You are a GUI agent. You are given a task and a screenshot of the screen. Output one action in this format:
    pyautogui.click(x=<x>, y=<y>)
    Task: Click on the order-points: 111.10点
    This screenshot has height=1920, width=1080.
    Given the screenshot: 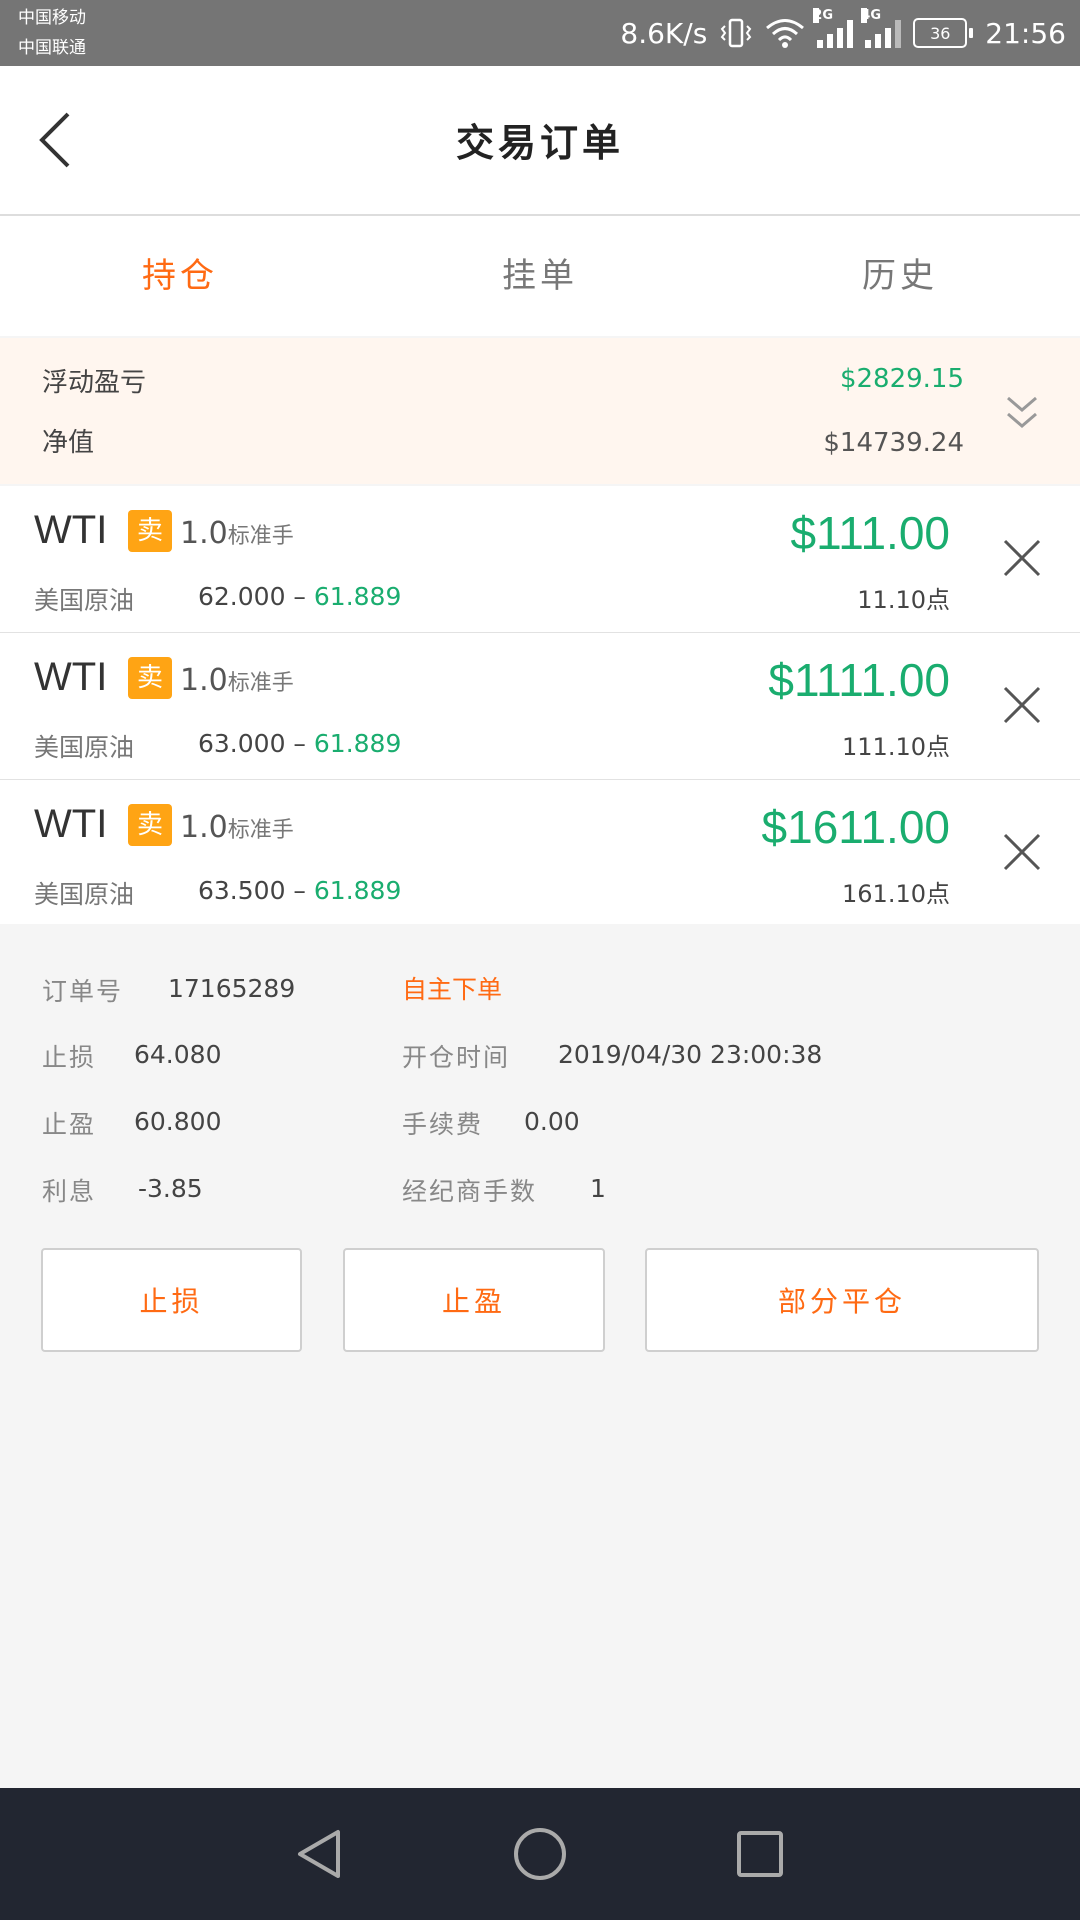 What is the action you would take?
    pyautogui.click(x=896, y=747)
    